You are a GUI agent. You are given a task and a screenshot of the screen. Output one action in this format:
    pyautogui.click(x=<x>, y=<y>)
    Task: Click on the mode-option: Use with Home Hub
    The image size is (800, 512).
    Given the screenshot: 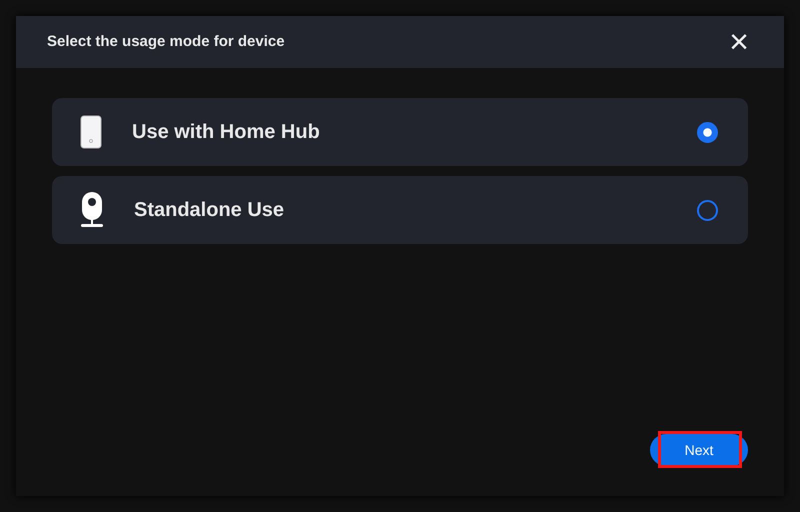 What is the action you would take?
    pyautogui.click(x=400, y=132)
    